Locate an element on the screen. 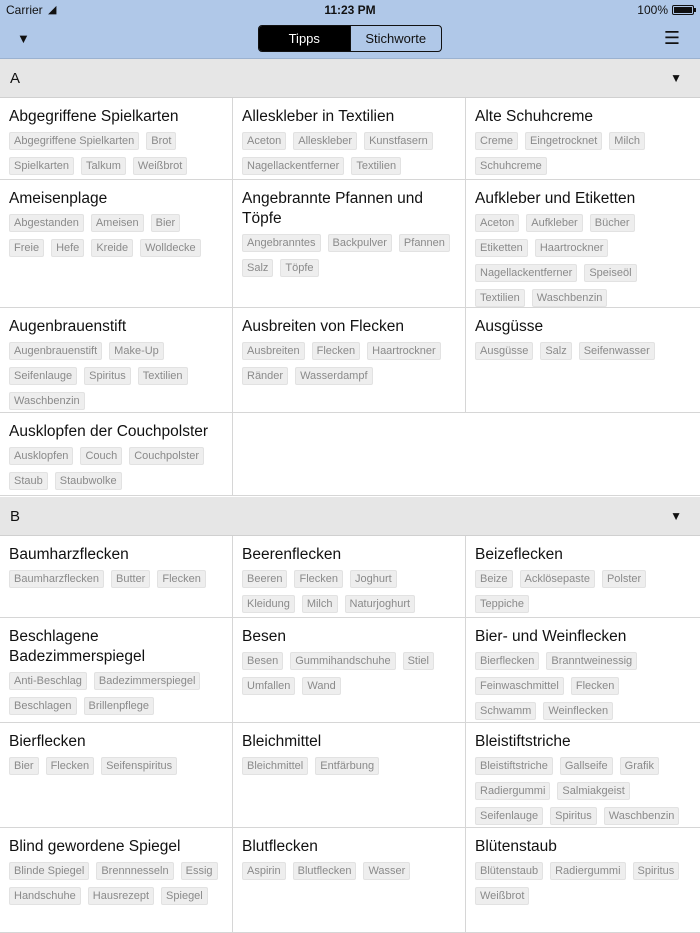  keyword-tag: Bleichmittel is located at coordinates (275, 766).